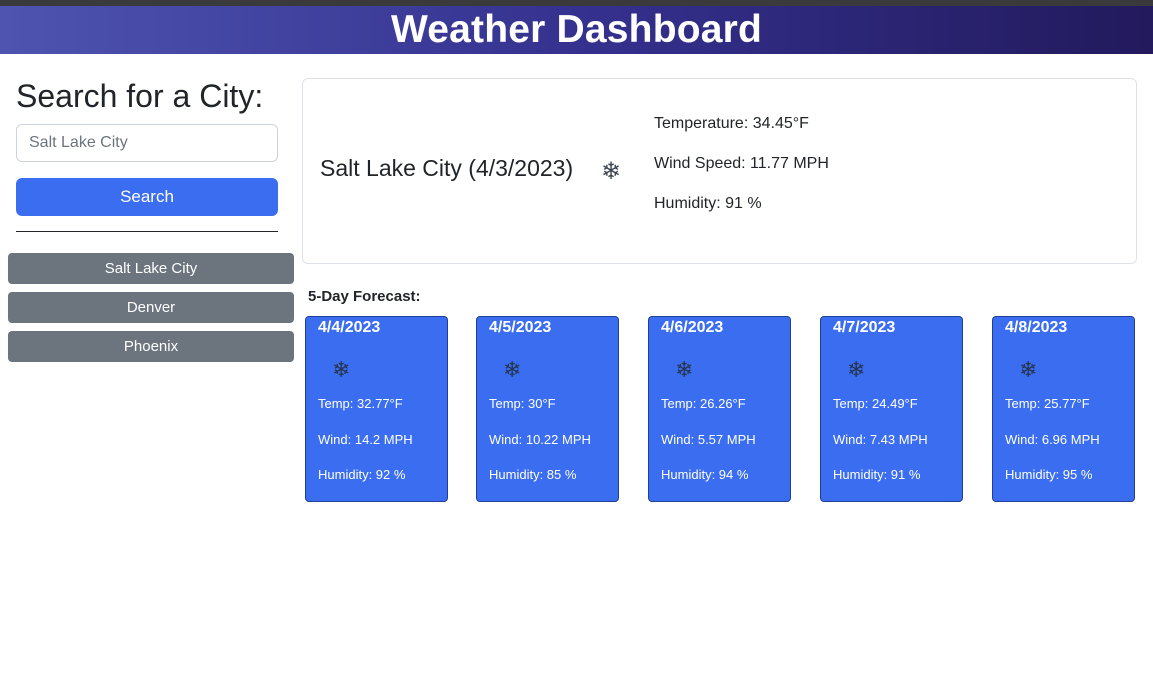 This screenshot has height=676, width=1153. Describe the element at coordinates (703, 403) in the screenshot. I see `forecast-temp: Temp: 26.26°F` at that location.